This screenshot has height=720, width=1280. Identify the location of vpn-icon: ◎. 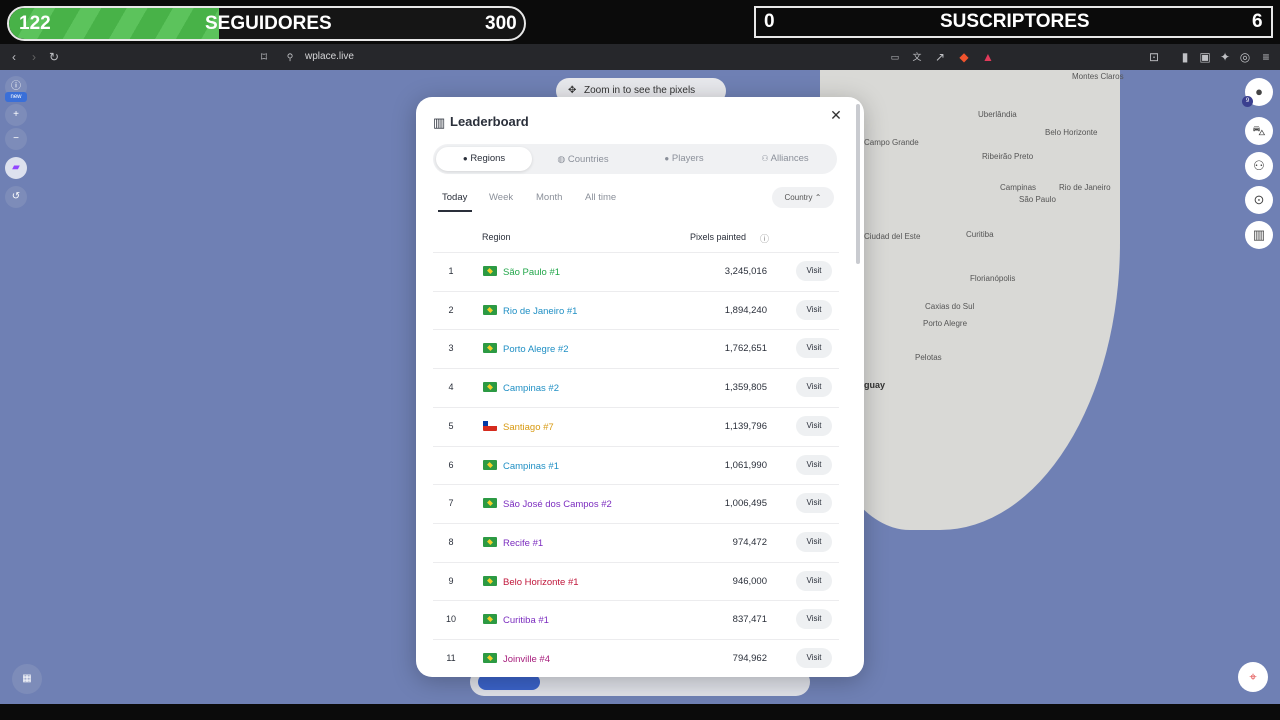
(1245, 57).